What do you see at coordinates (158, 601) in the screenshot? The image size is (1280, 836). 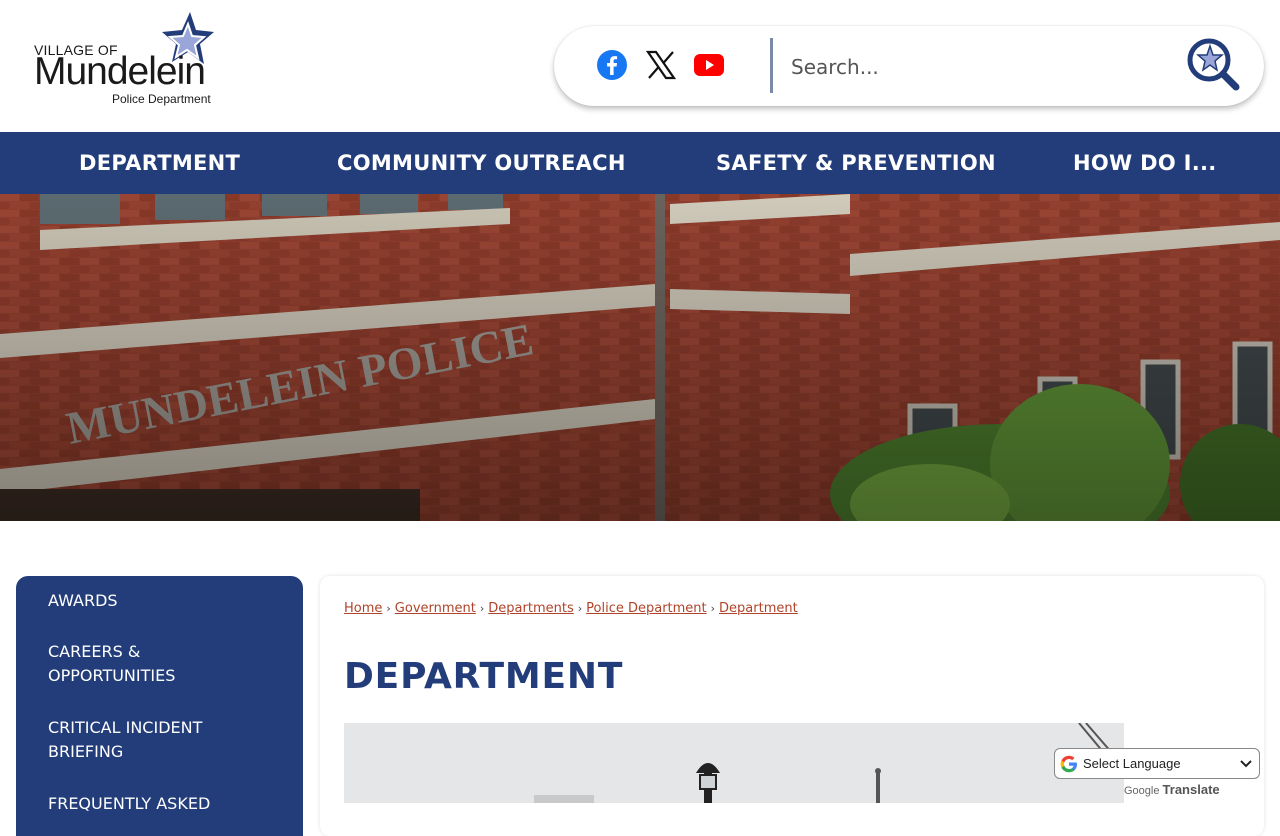 I see `sidebar-item-awards: AWARDS` at bounding box center [158, 601].